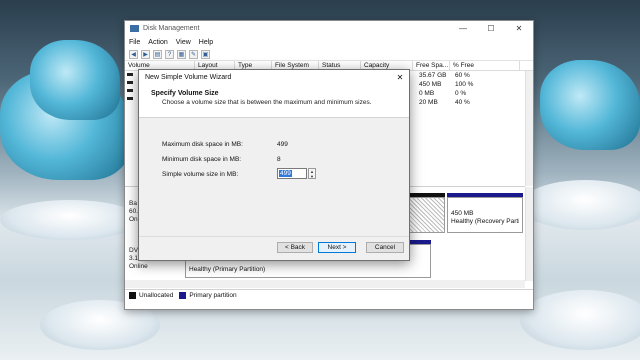 Image resolution: width=640 pixels, height=360 pixels. What do you see at coordinates (385, 247) in the screenshot?
I see `cancel-button: Cancel` at bounding box center [385, 247].